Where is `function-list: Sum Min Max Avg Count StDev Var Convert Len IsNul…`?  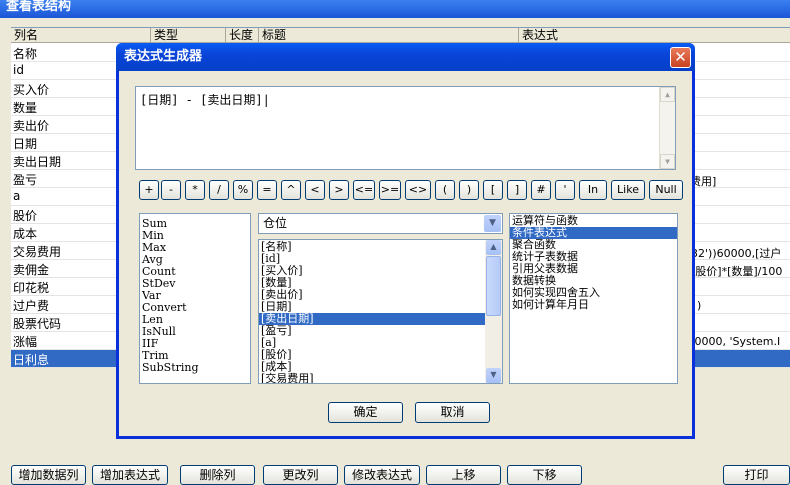
function-list: Sum Min Max Avg Count StDev Var Convert Len IsNul… is located at coordinates (195, 298).